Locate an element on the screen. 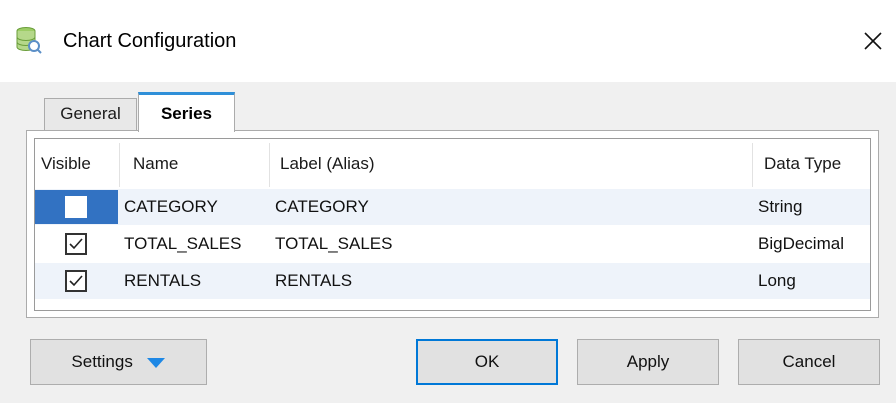 Image resolution: width=896 pixels, height=403 pixels. series-data-type: String is located at coordinates (780, 206).